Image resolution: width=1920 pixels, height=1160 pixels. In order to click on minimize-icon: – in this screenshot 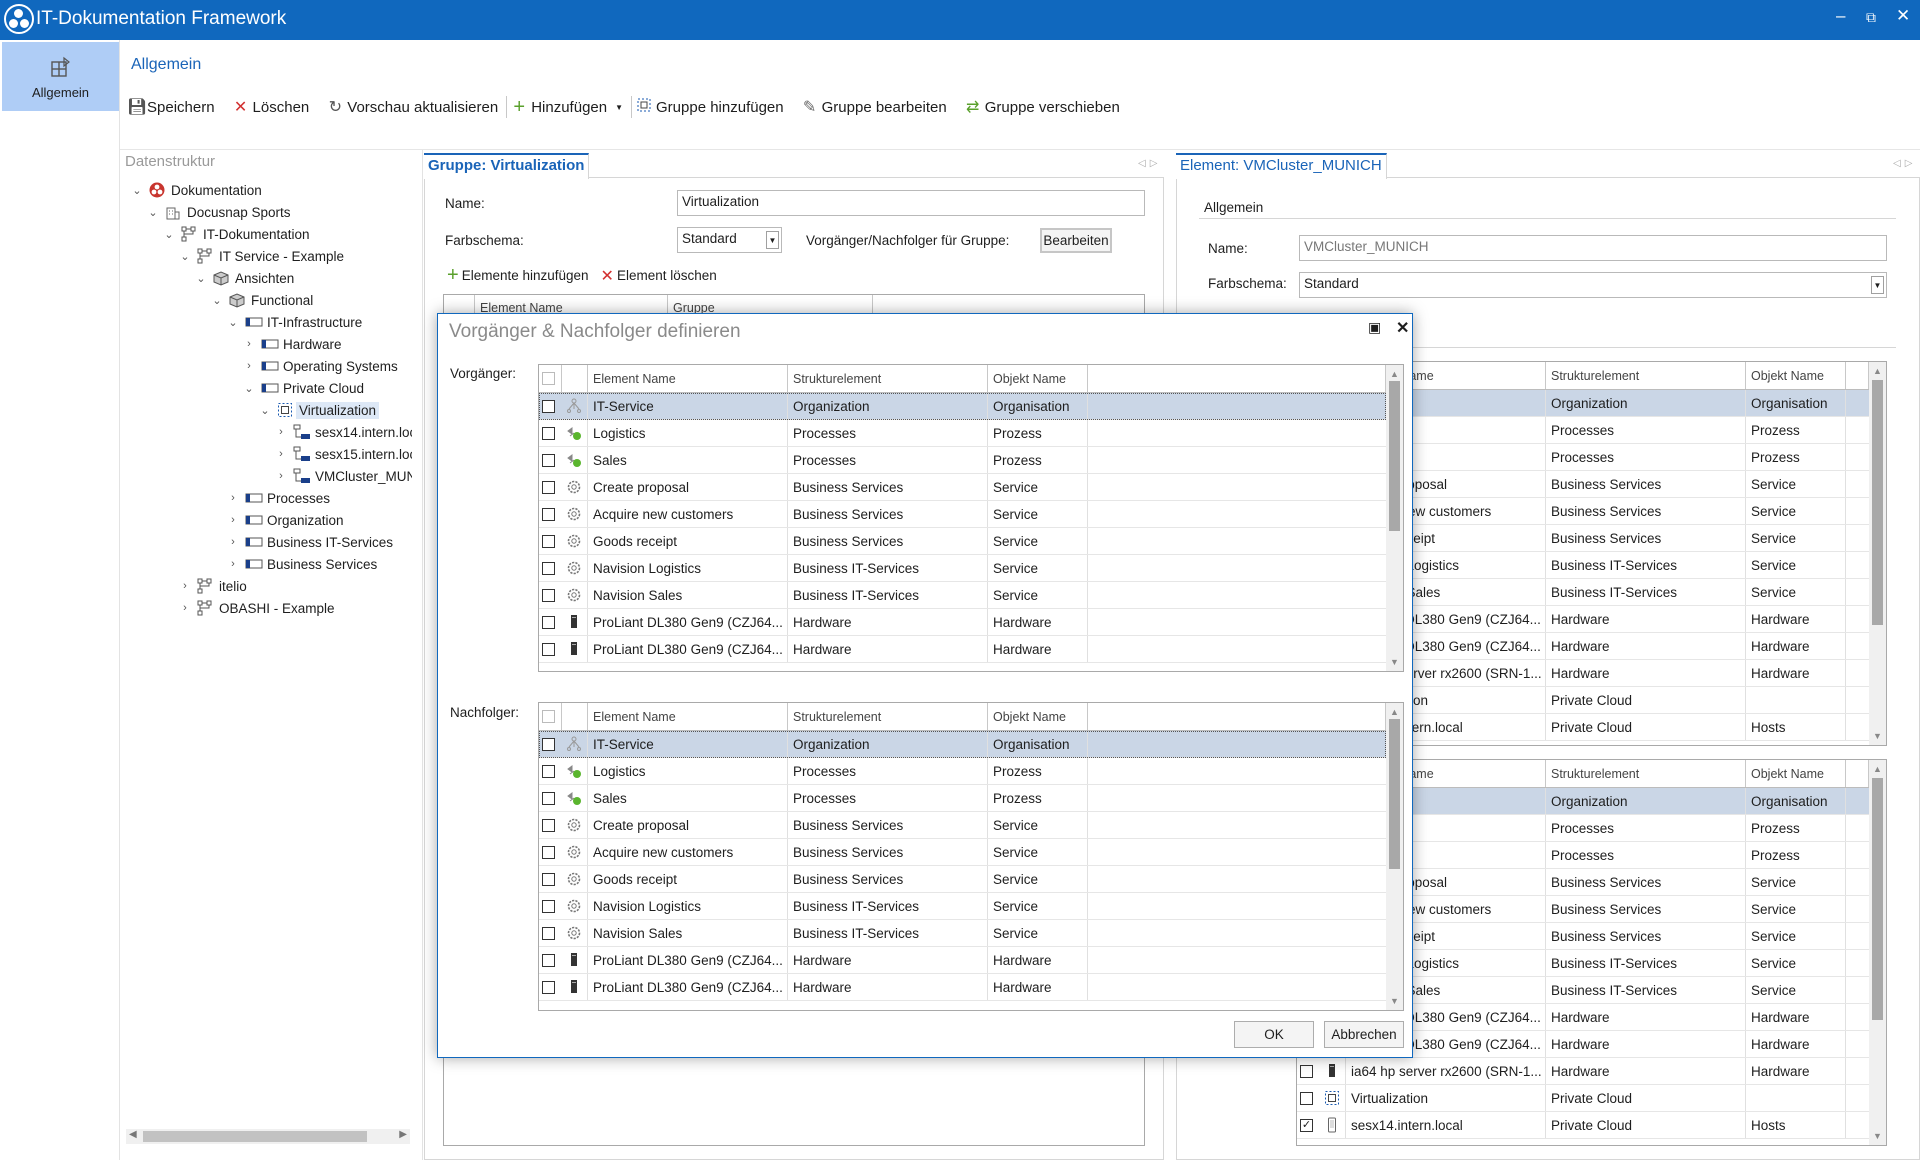, I will do `click(1840, 16)`.